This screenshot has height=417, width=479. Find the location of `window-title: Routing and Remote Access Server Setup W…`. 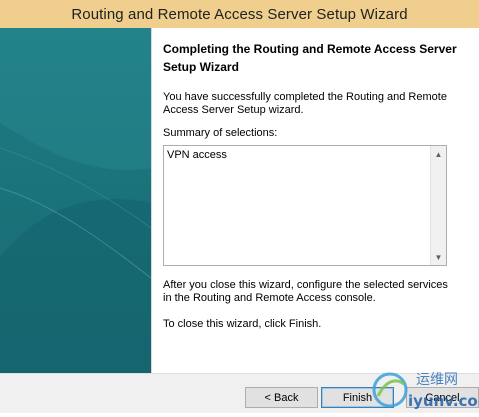

window-title: Routing and Remote Access Server Setup W… is located at coordinates (239, 14).